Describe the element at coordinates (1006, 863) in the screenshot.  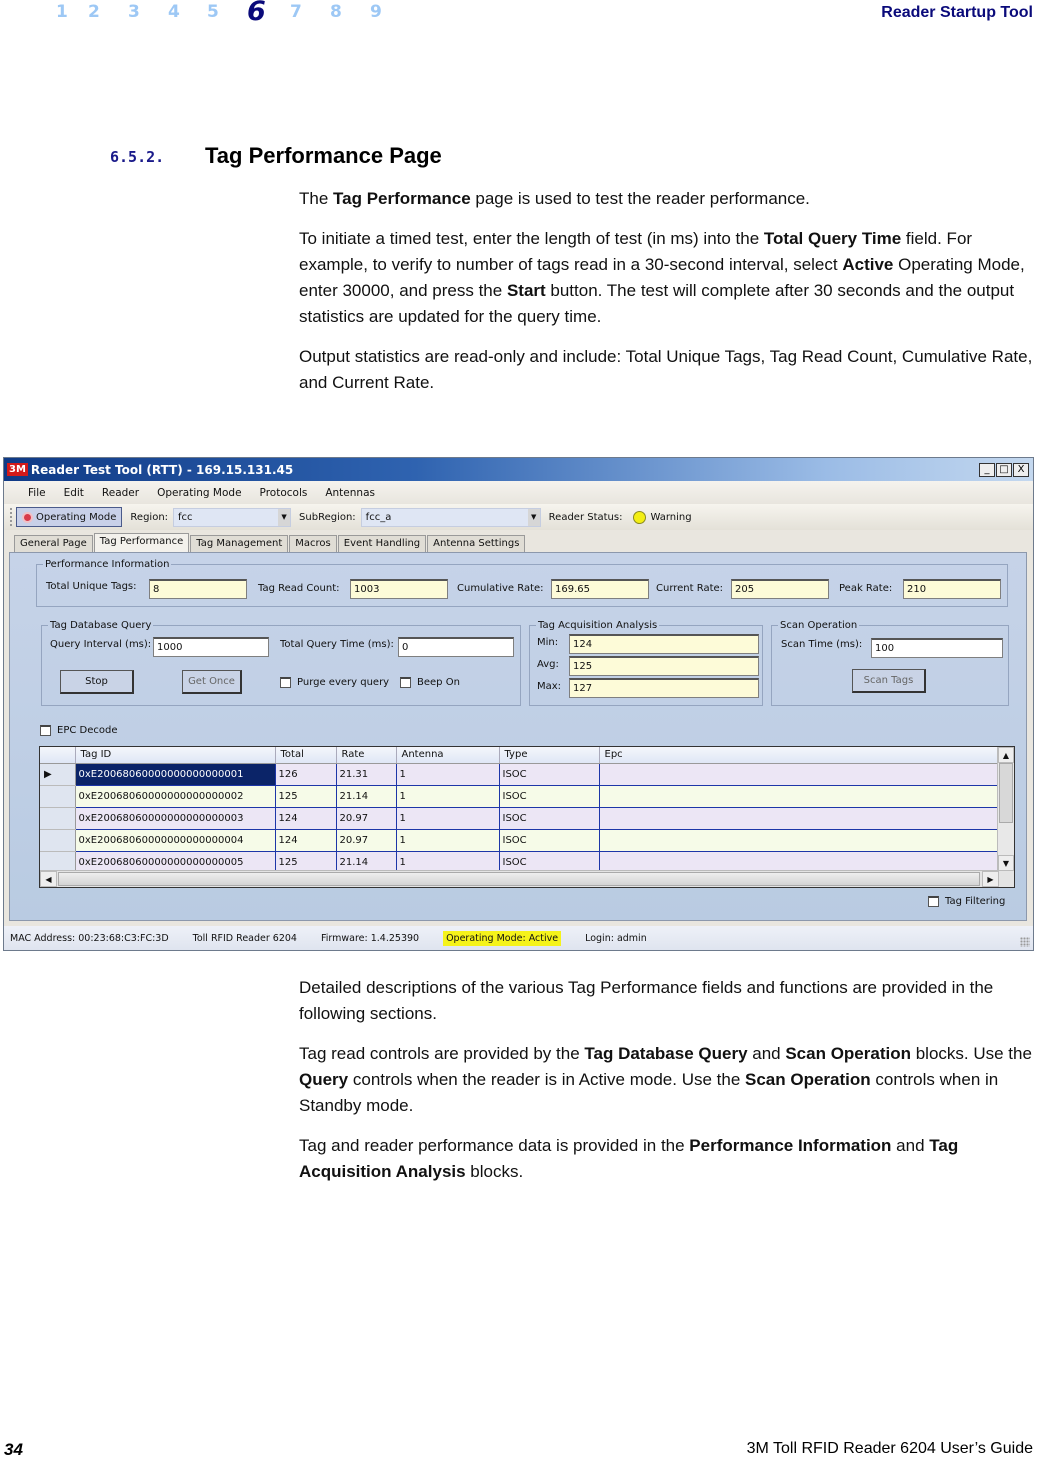
I see `scroll-down-icon: ▼` at that location.